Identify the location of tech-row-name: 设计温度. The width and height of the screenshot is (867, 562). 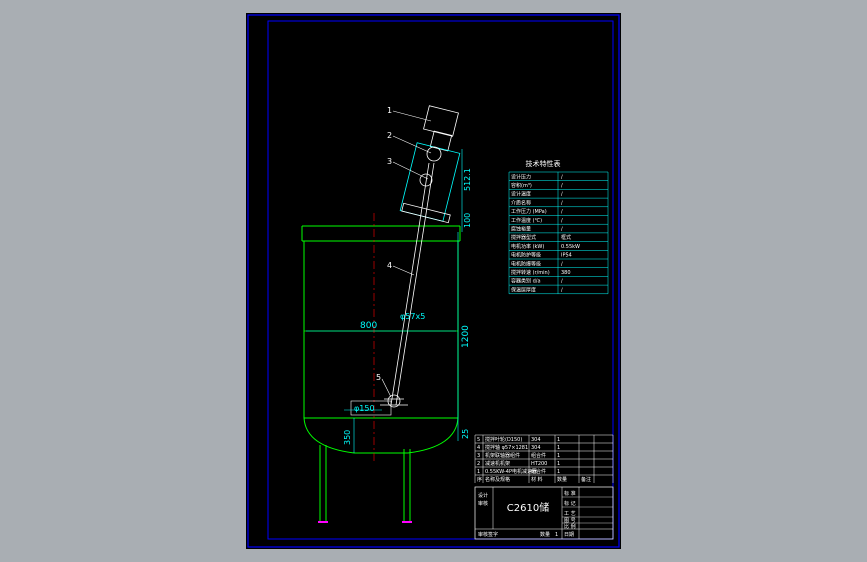
(521, 194).